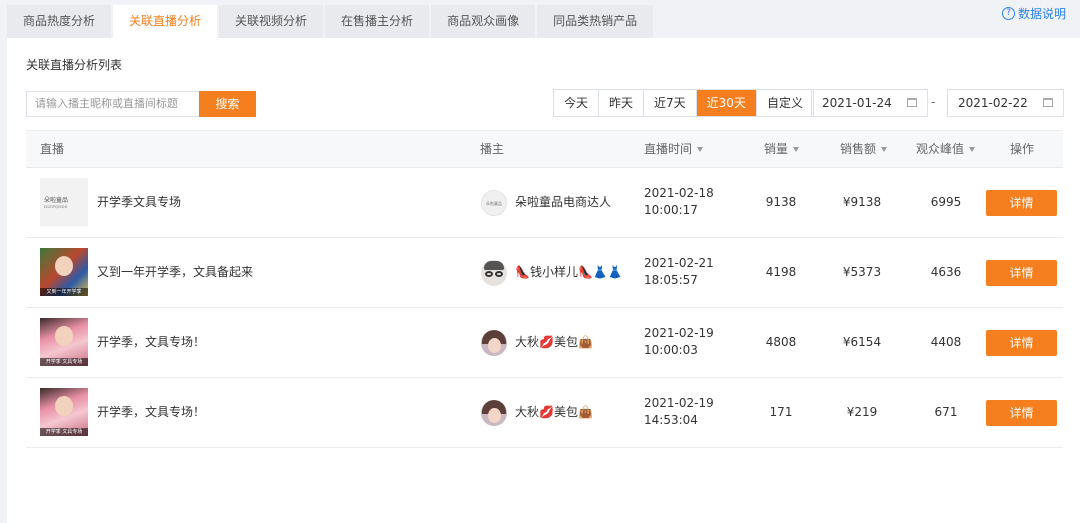 Image resolution: width=1080 pixels, height=523 pixels. I want to click on column-live-time-label: 直播时间, so click(668, 149).